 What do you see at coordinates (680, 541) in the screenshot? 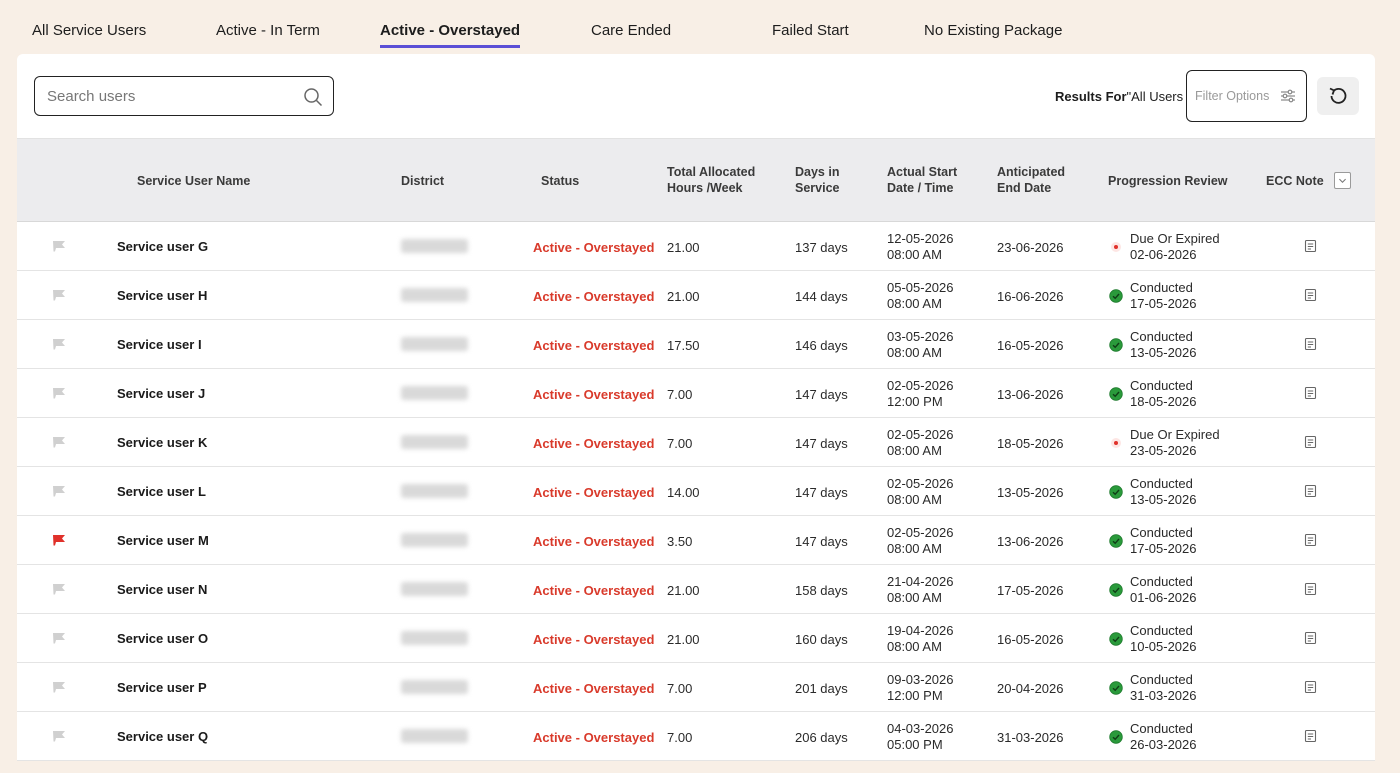
I see `hours-value: 3.50` at bounding box center [680, 541].